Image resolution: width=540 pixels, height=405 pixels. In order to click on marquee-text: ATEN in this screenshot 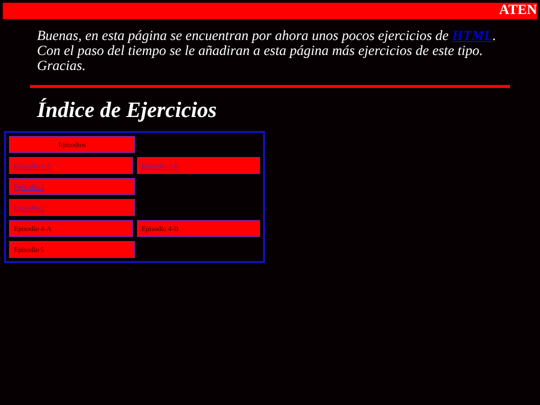, I will do `click(518, 11)`.